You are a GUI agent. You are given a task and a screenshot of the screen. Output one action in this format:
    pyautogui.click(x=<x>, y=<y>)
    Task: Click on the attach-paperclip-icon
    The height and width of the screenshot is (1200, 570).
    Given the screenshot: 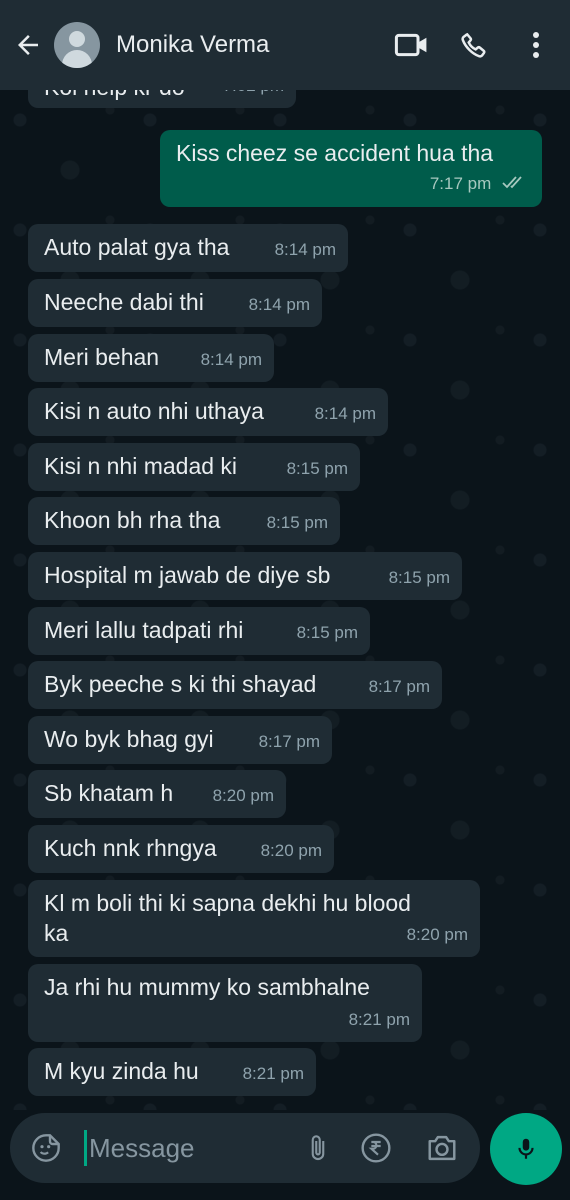 What is the action you would take?
    pyautogui.click(x=318, y=1148)
    